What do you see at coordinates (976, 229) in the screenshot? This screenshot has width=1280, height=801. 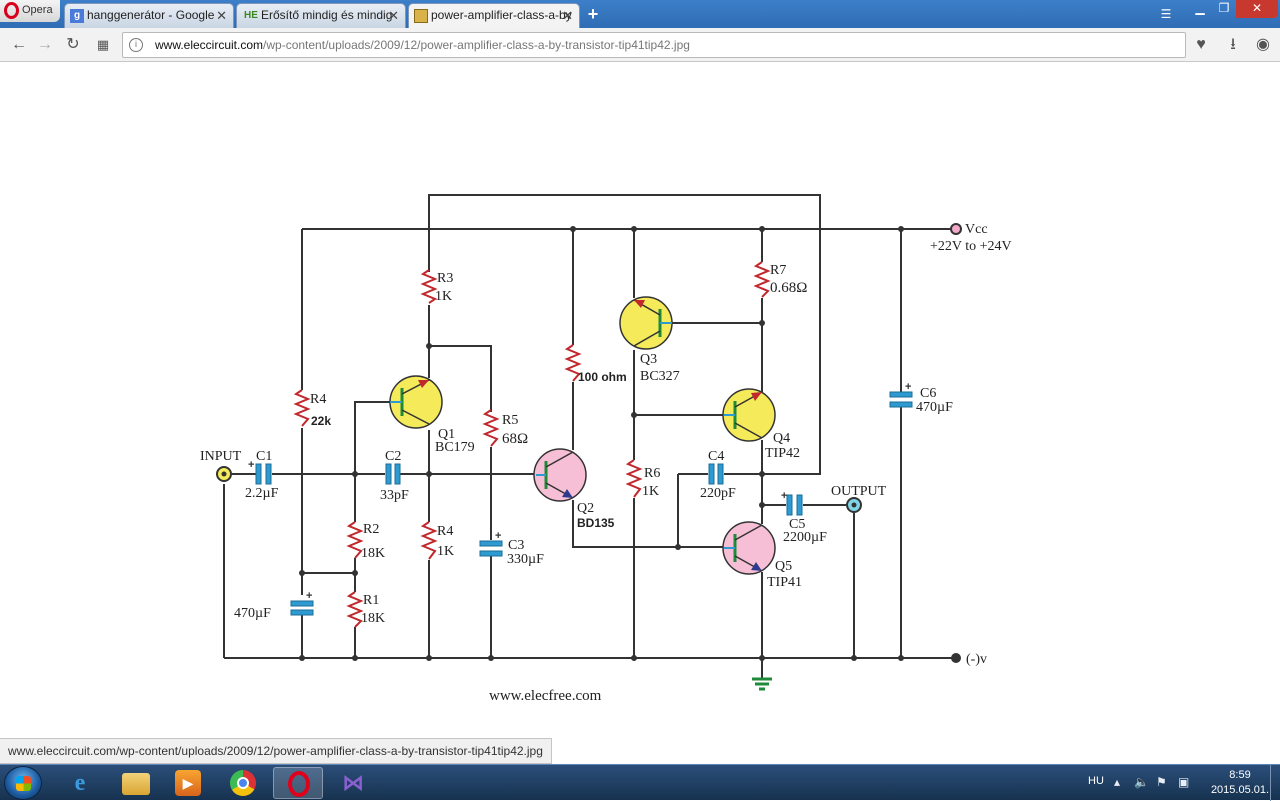 I see `vcc-label: Vcc` at bounding box center [976, 229].